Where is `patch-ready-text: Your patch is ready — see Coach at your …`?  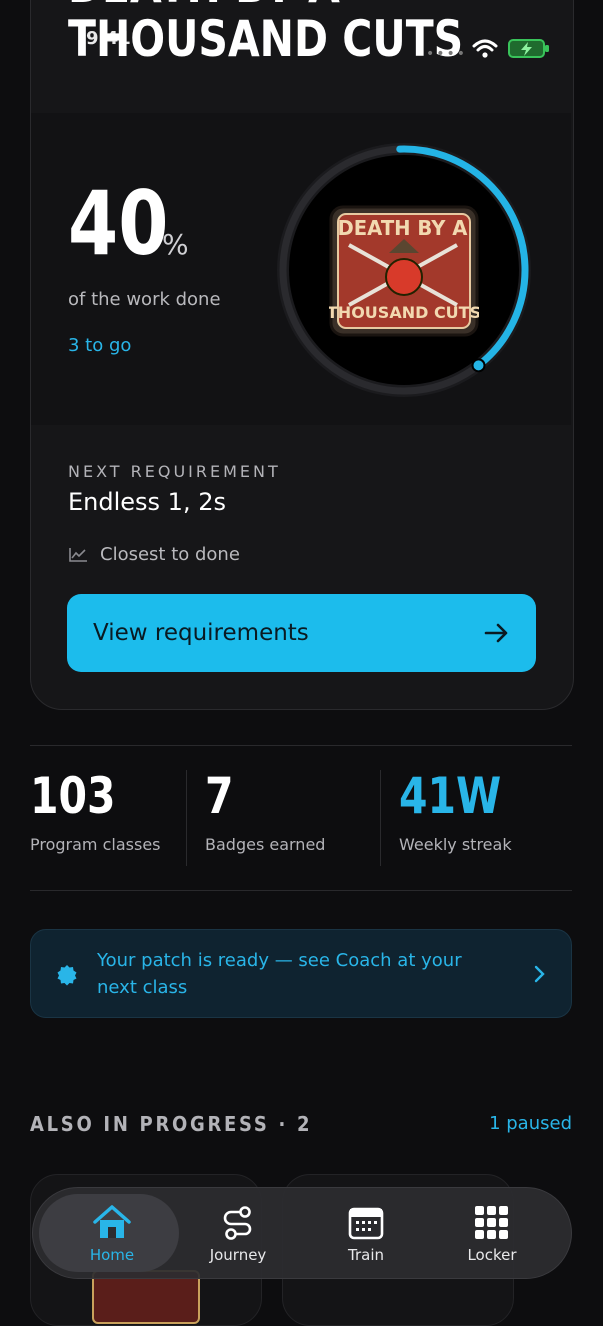 patch-ready-text: Your patch is ready — see Coach at your … is located at coordinates (279, 974).